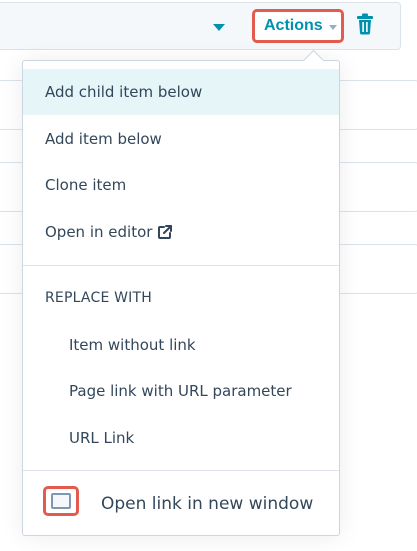 The width and height of the screenshot is (417, 551). What do you see at coordinates (219, 27) in the screenshot?
I see `caret-down-icon` at bounding box center [219, 27].